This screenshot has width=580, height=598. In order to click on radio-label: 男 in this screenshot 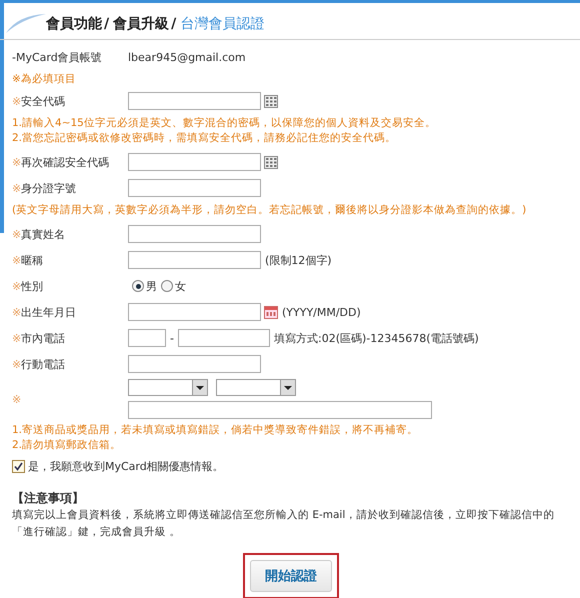, I will do `click(151, 286)`.